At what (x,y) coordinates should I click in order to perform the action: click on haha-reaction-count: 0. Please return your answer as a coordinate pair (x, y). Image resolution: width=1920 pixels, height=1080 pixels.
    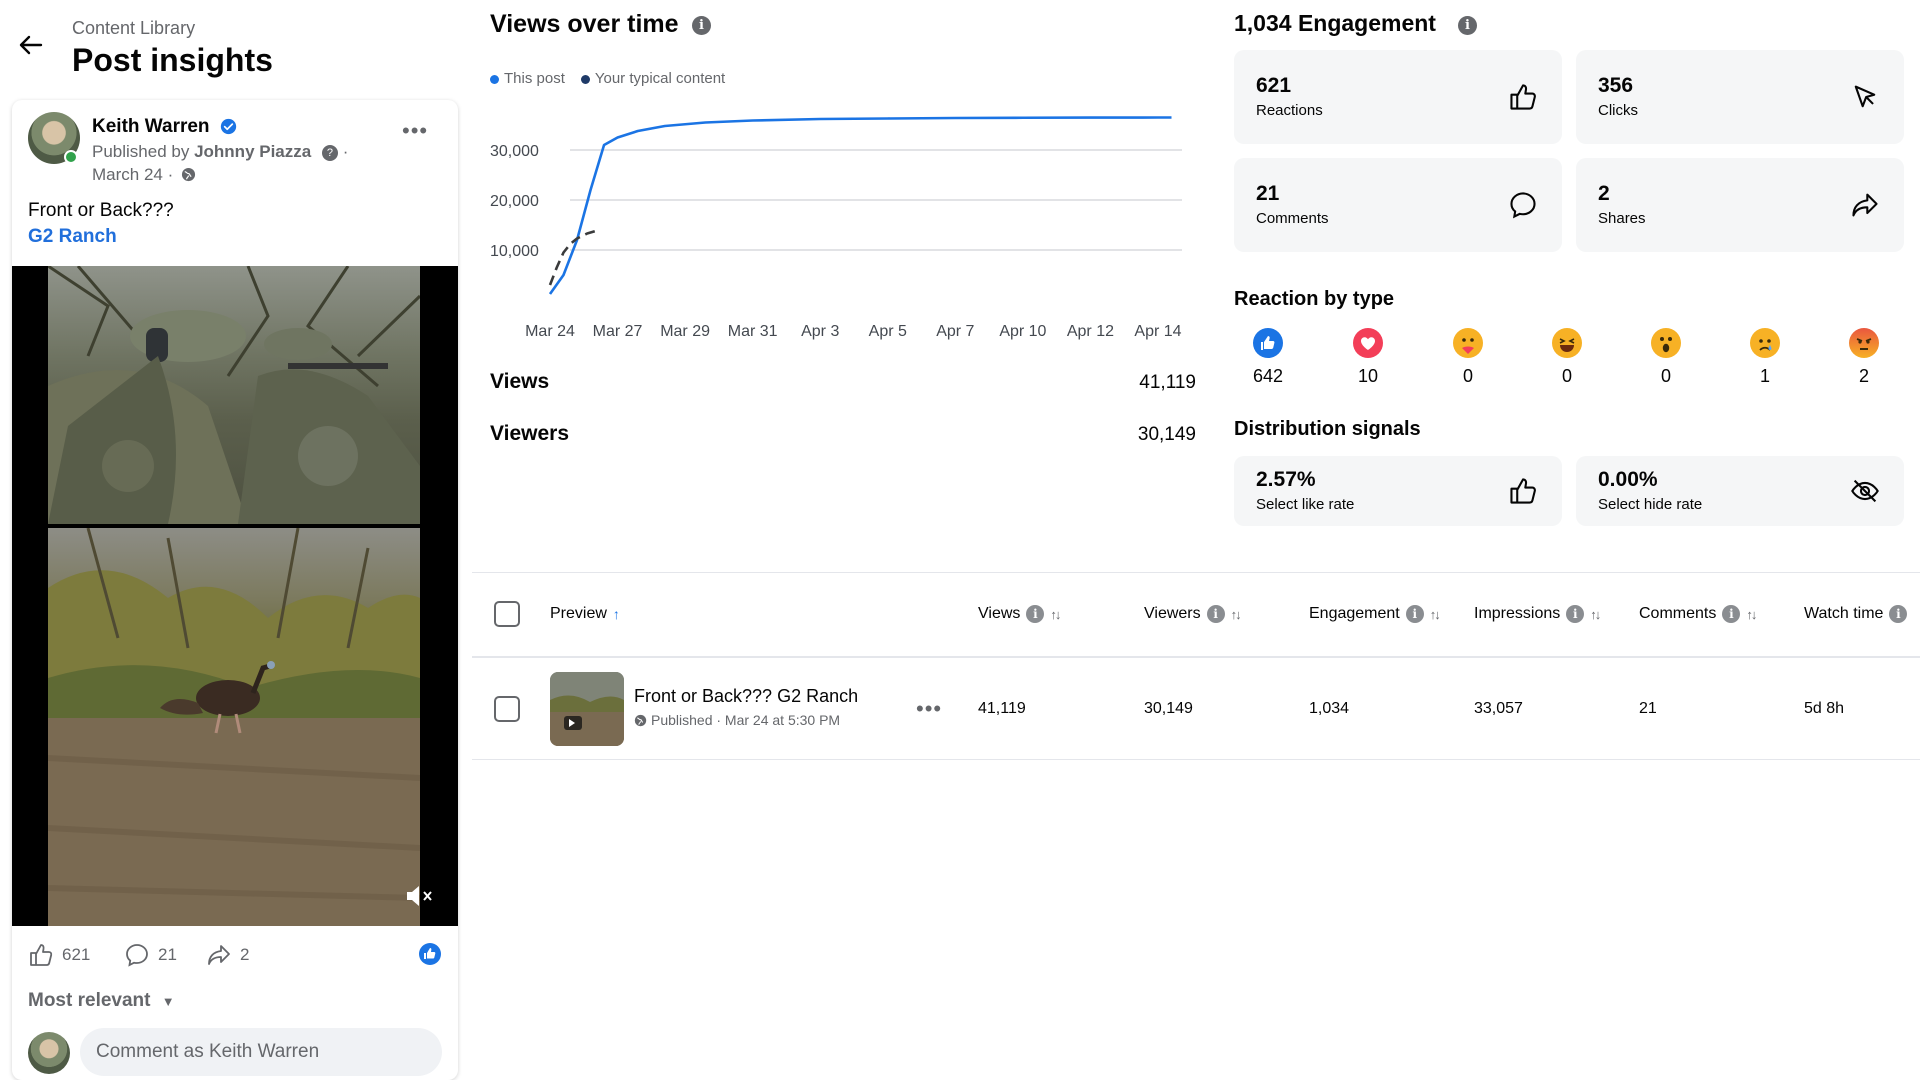
    Looking at the image, I should click on (1566, 376).